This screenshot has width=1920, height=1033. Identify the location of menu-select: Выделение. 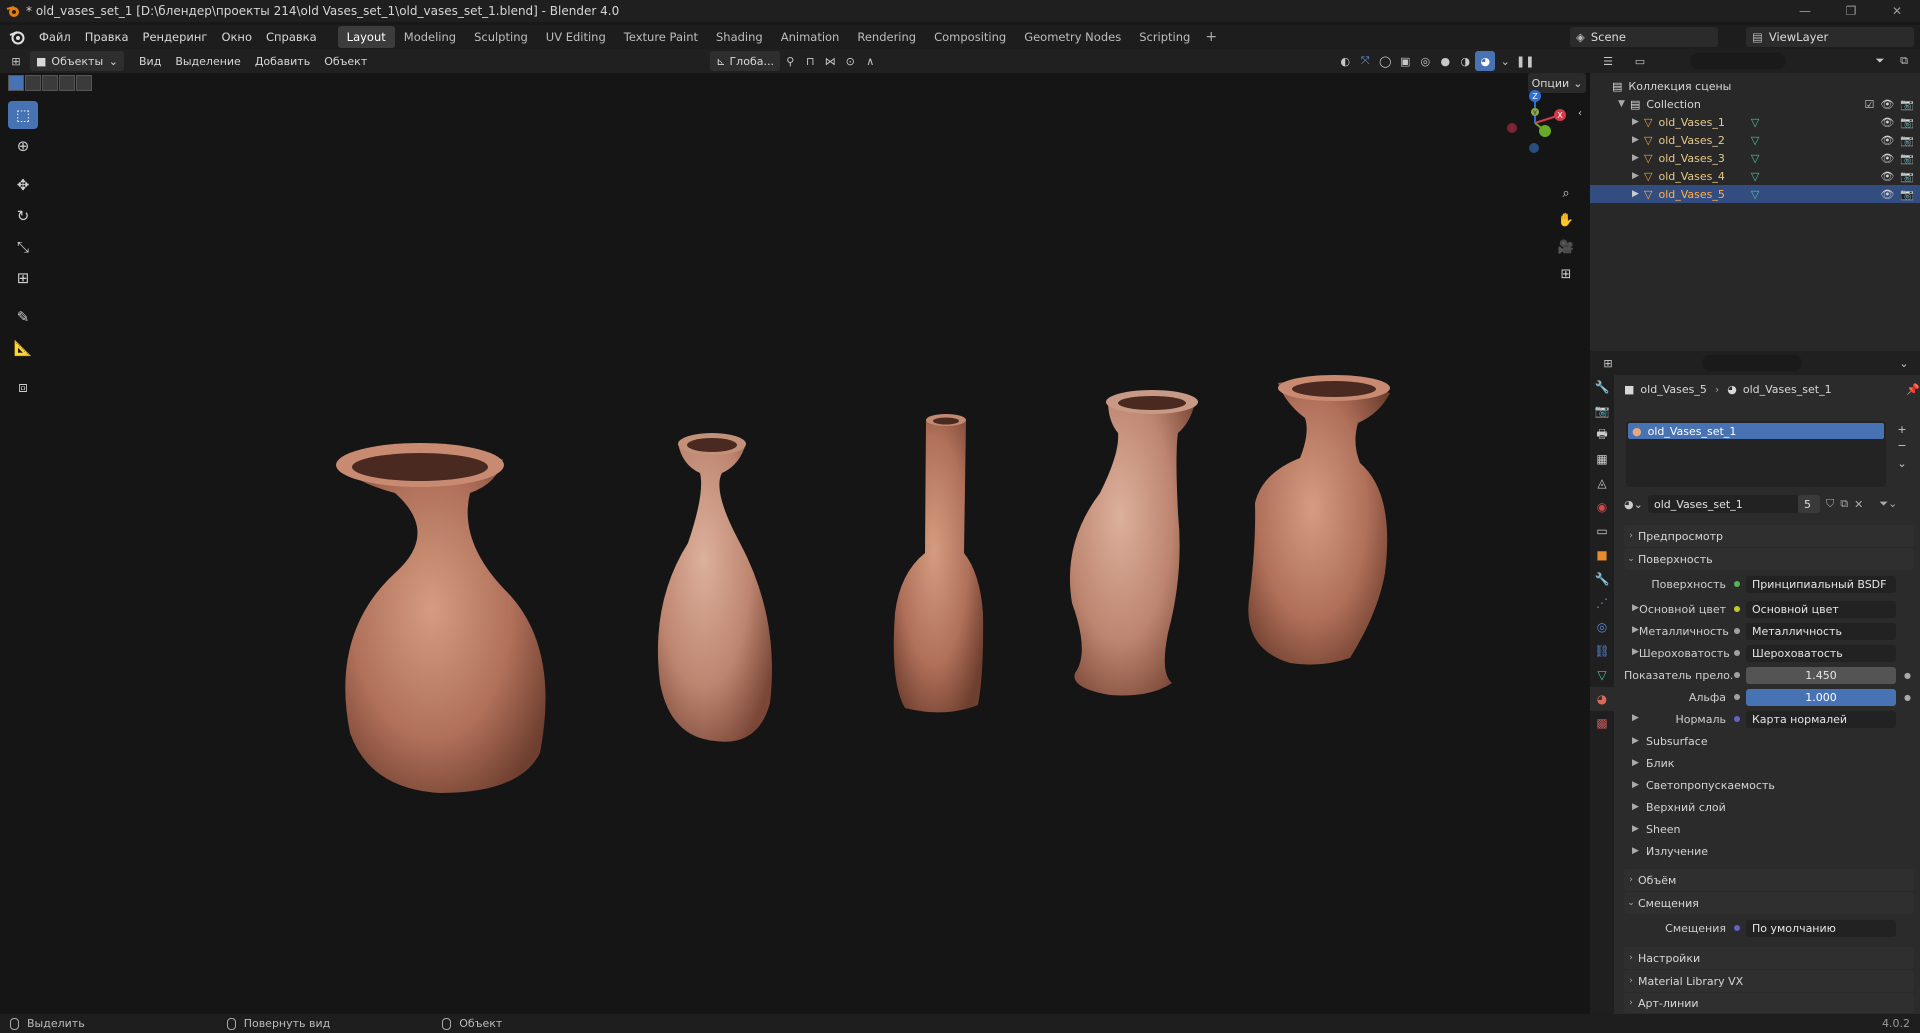
(208, 61).